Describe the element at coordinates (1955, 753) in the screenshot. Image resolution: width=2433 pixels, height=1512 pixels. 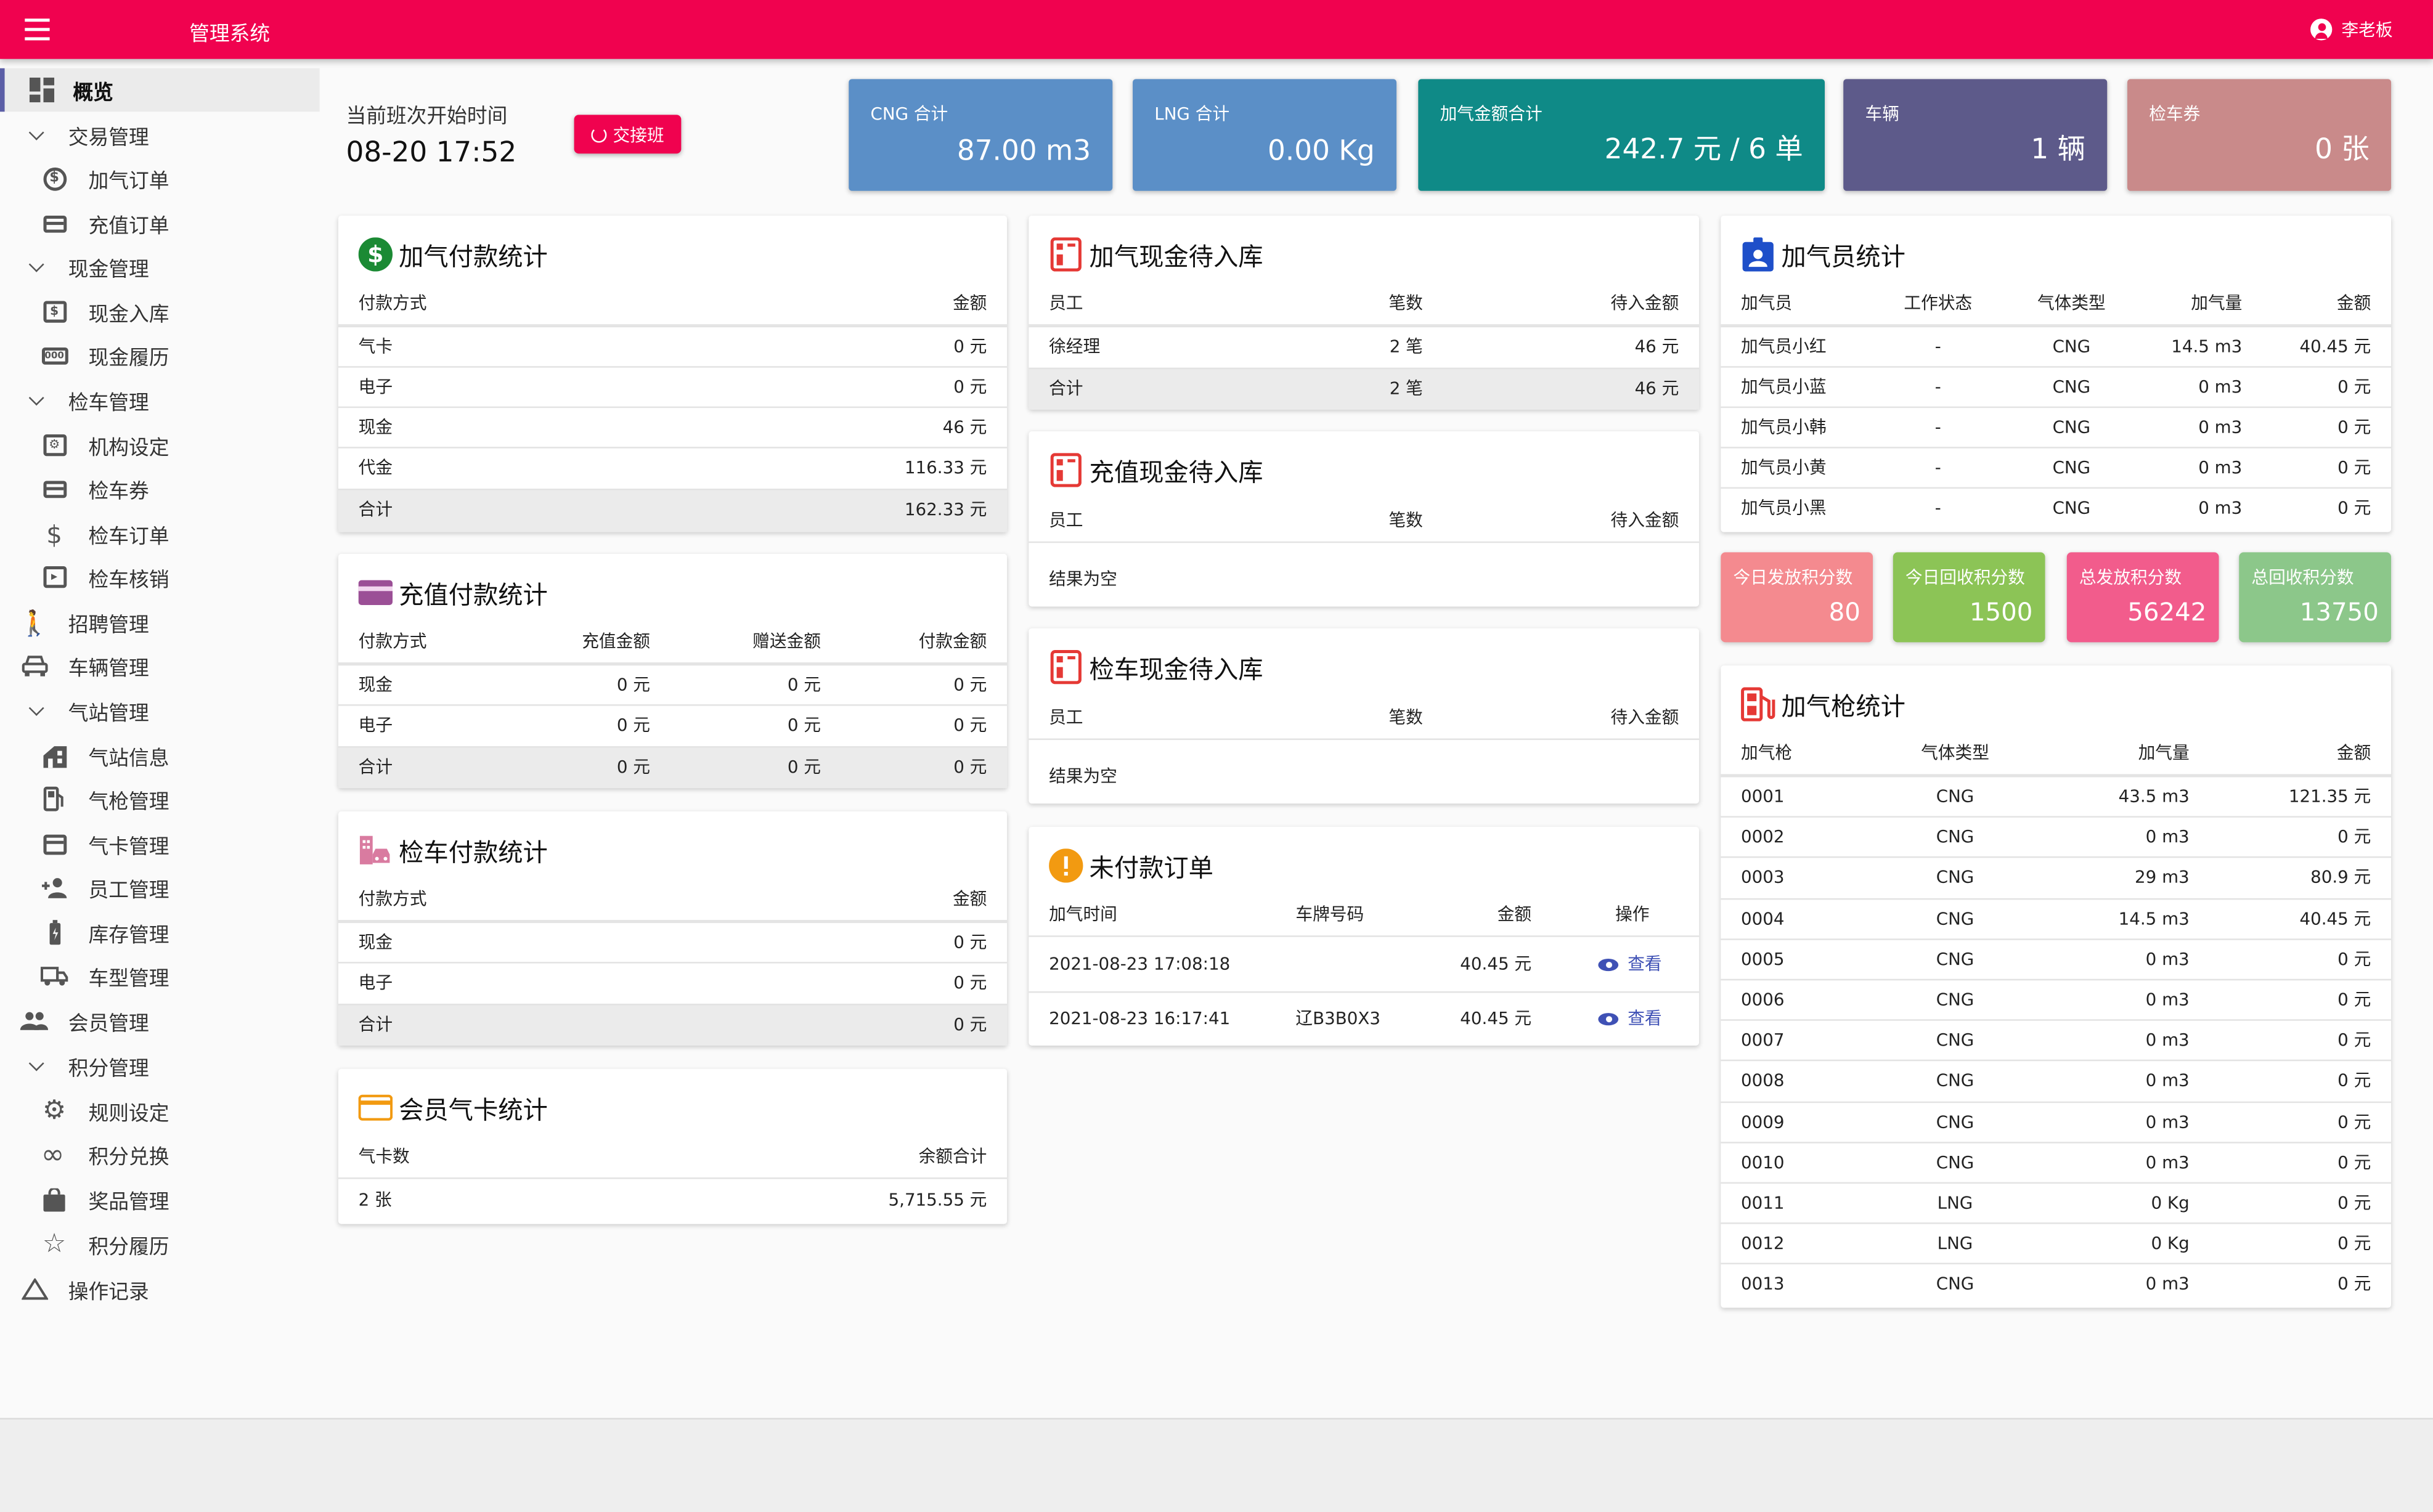
I see `column-header: 气体类型` at that location.